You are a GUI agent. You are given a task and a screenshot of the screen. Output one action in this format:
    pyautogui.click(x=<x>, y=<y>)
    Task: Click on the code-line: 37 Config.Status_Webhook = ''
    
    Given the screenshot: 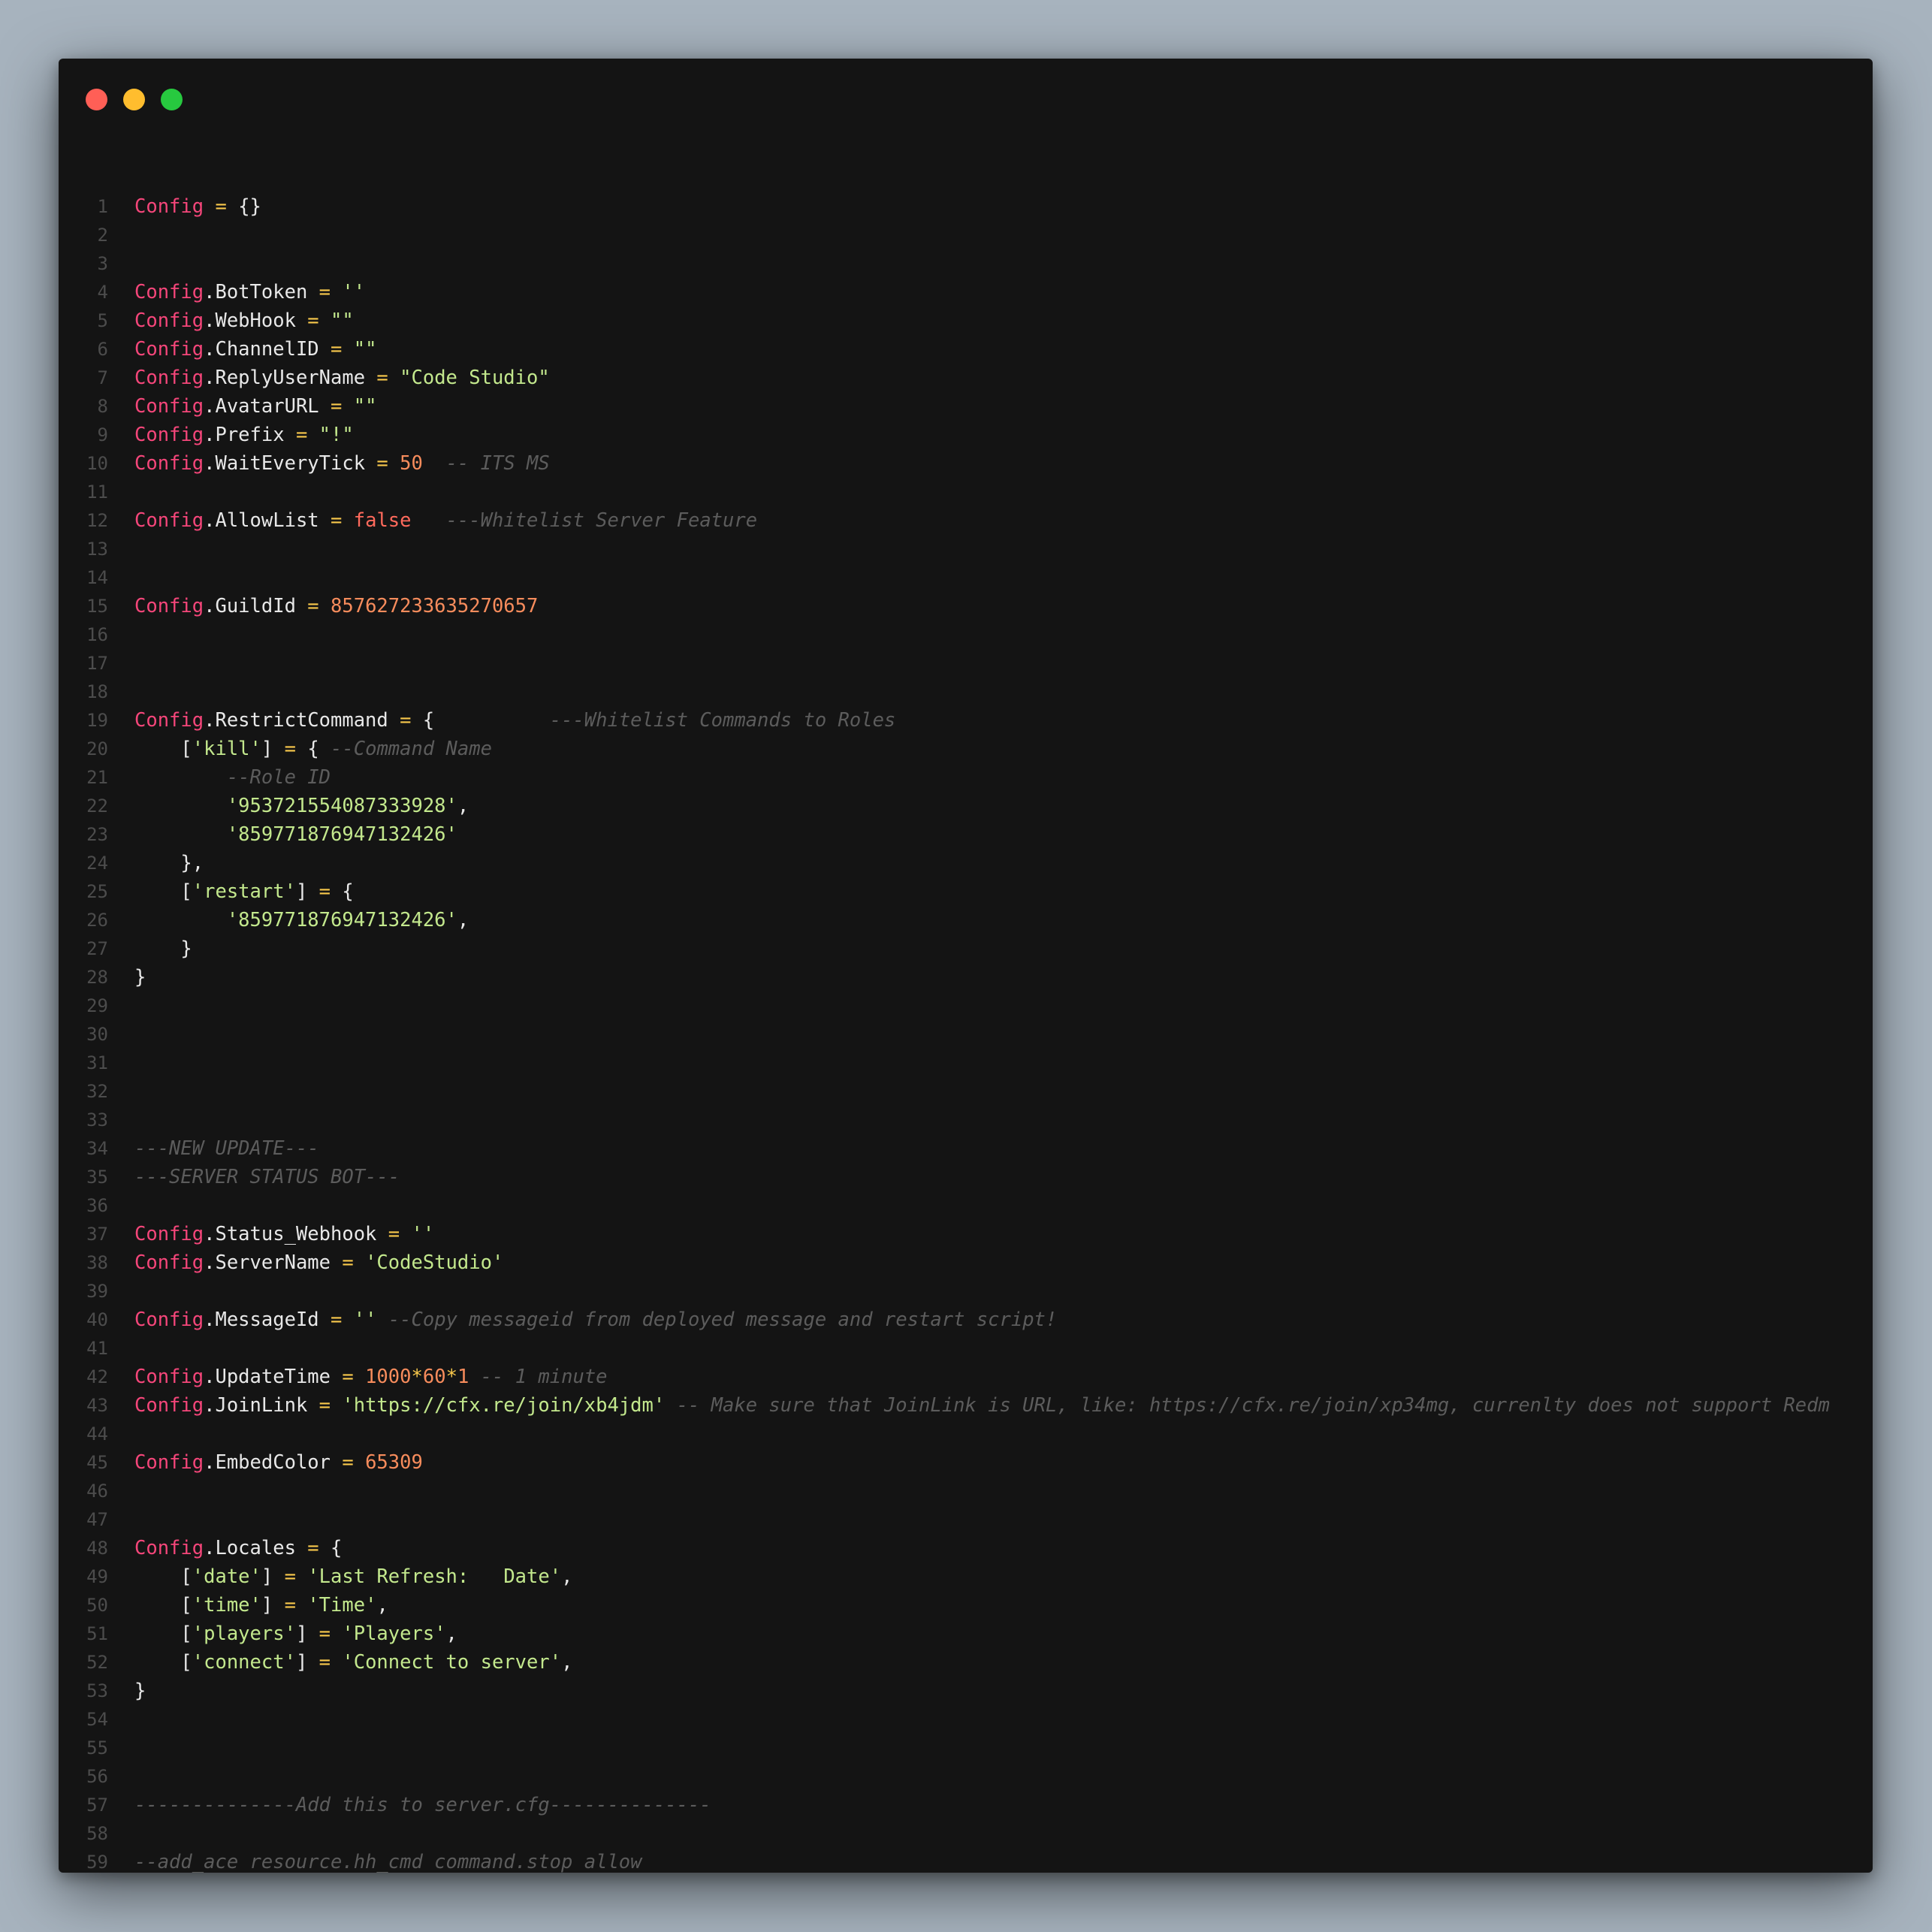 What is the action you would take?
    pyautogui.click(x=966, y=1234)
    